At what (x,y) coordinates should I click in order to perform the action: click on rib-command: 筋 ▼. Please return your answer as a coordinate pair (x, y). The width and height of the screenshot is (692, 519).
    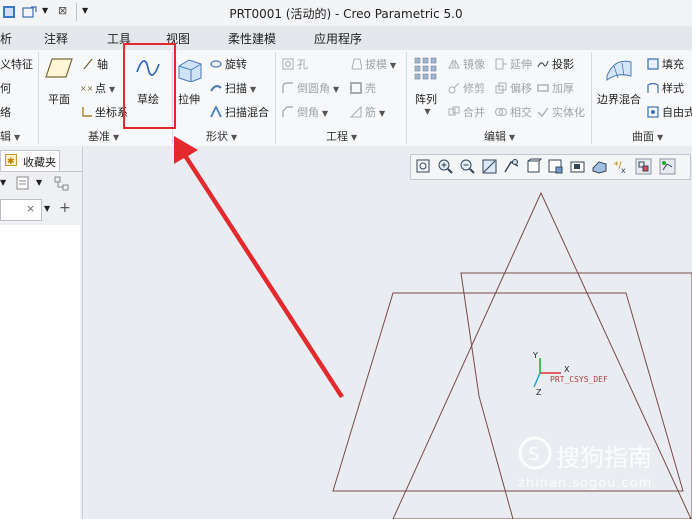
    Looking at the image, I should click on (367, 112).